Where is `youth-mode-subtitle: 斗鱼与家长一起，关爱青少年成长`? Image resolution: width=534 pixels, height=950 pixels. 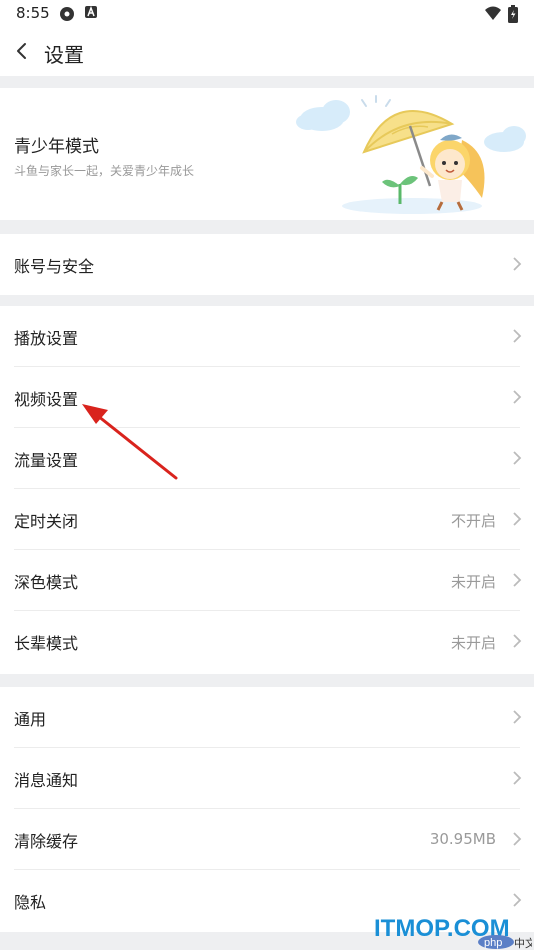 youth-mode-subtitle: 斗鱼与家长一起，关爱青少年成长 is located at coordinates (104, 171).